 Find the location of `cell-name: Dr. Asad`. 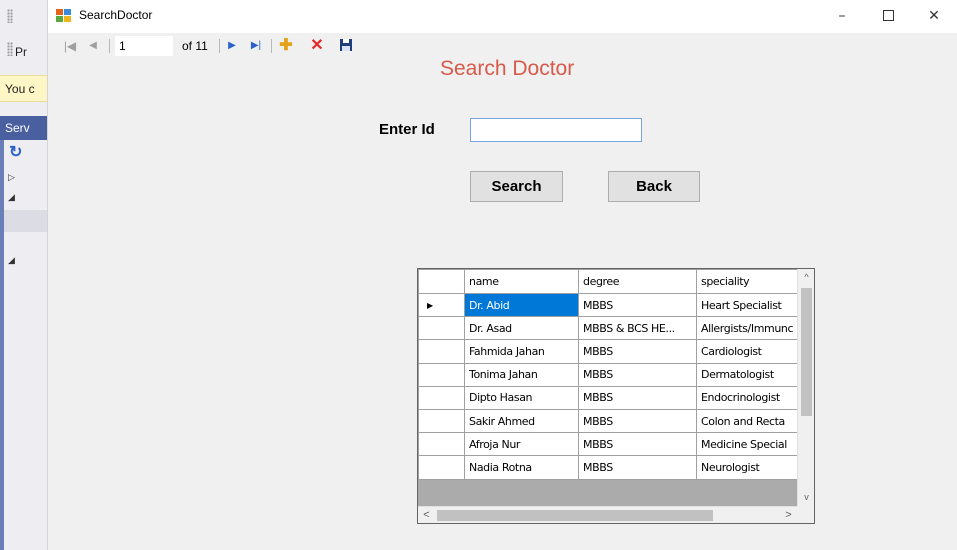

cell-name: Dr. Asad is located at coordinates (521, 328).